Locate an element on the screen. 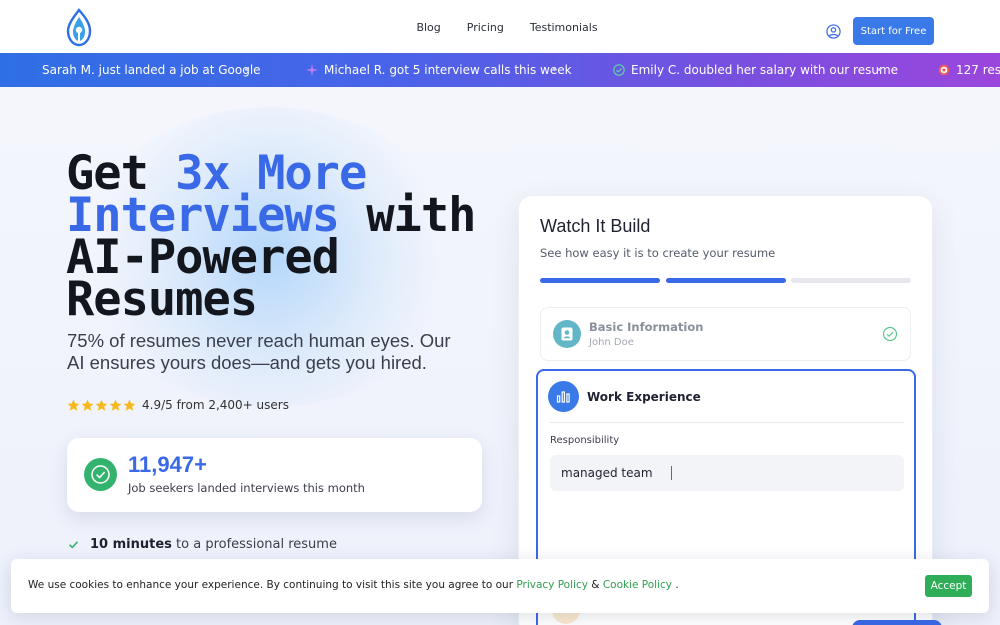 This screenshot has width=1000, height=625. builder-title: Watch It Build is located at coordinates (595, 226).